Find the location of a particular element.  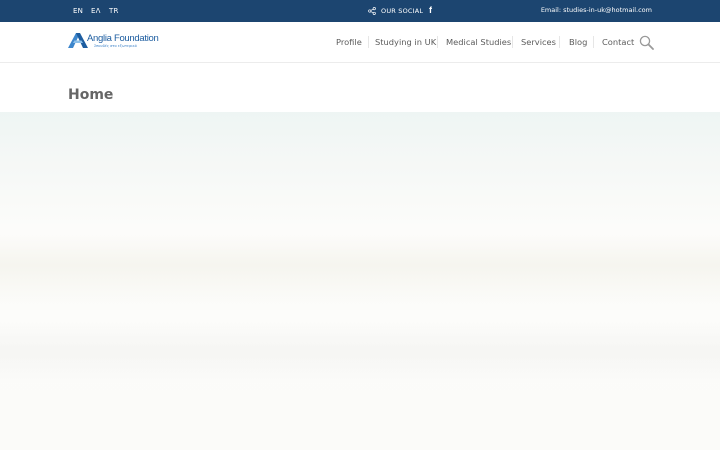

social-label: OUR SOCIAL is located at coordinates (402, 10).